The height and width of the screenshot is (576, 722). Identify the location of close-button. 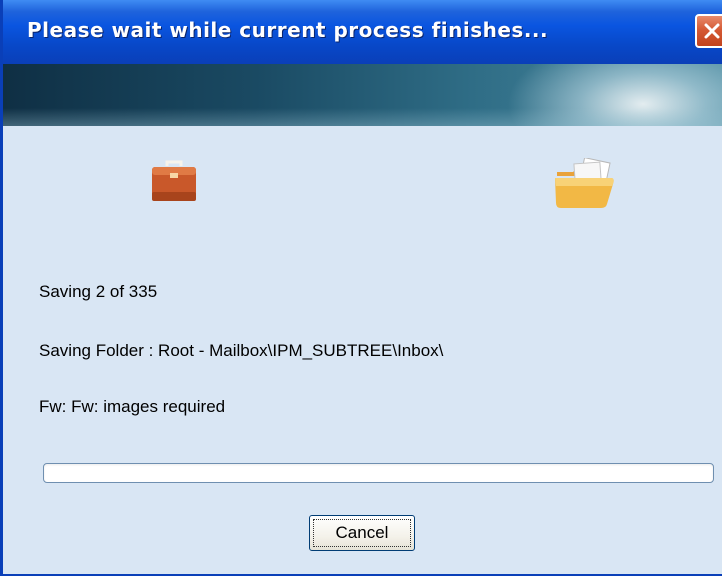
(708, 31).